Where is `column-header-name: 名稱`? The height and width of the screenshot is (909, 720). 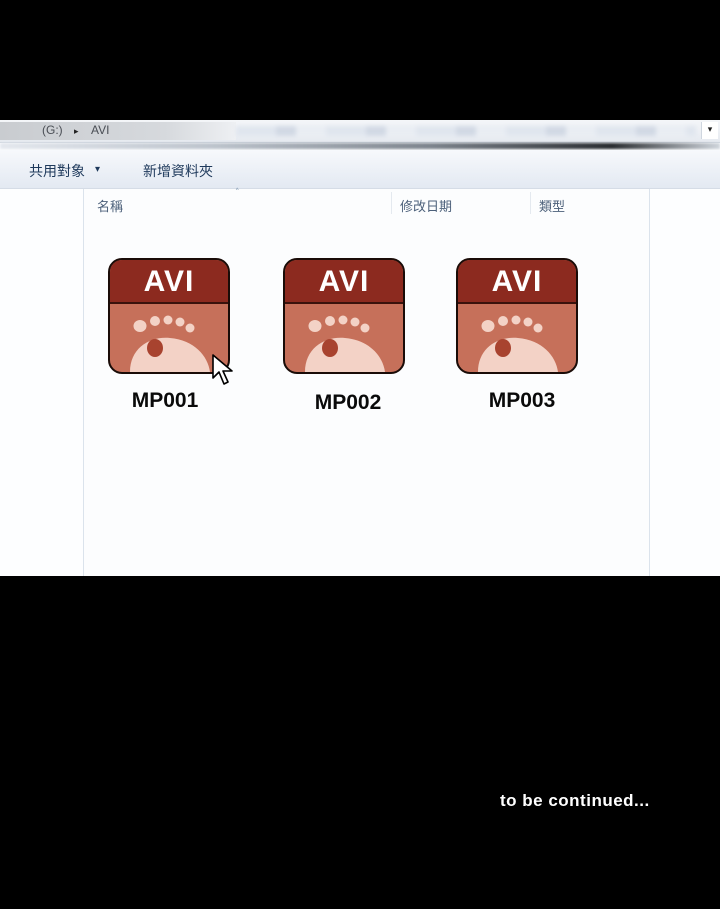 column-header-name: 名稱 is located at coordinates (110, 205).